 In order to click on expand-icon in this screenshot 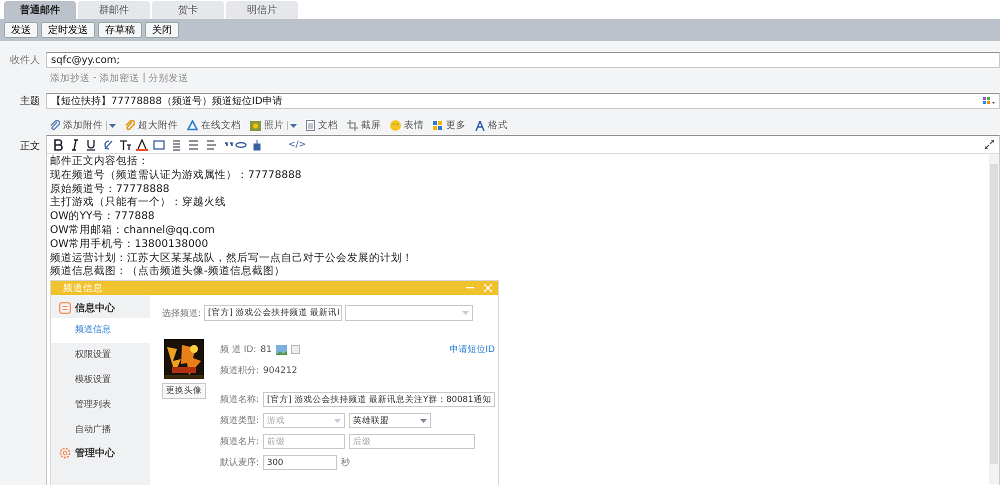, I will do `click(989, 144)`.